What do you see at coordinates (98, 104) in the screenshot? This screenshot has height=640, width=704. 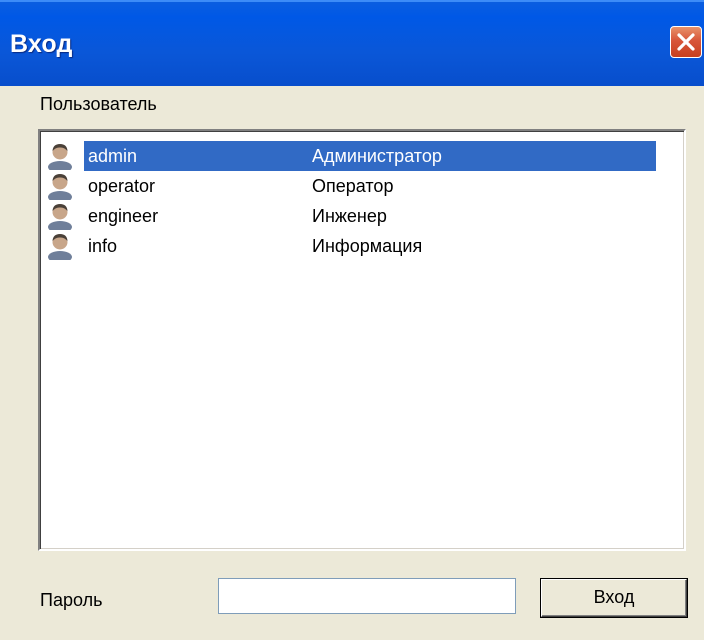 I see `users-label: Пользователь` at bounding box center [98, 104].